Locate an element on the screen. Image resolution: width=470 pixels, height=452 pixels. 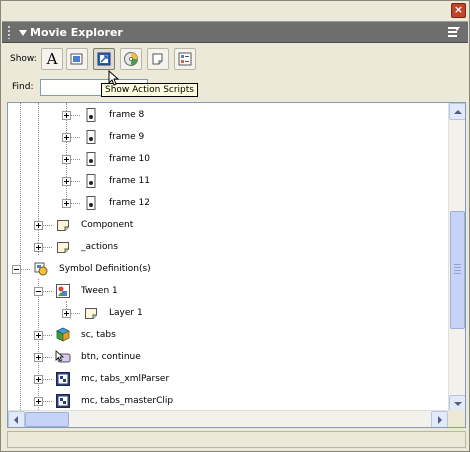
horizontal-scrollbar is located at coordinates (228, 418).